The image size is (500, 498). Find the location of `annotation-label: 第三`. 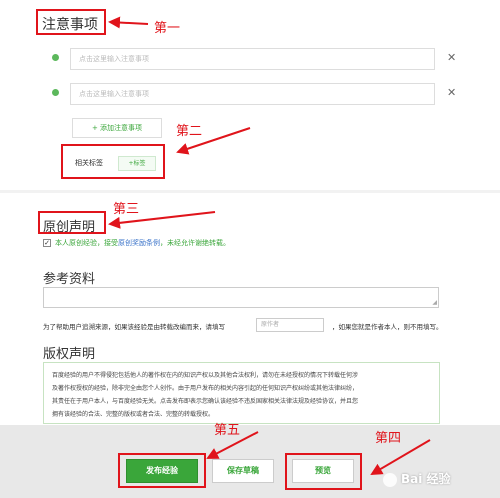

annotation-label: 第三 is located at coordinates (126, 209).